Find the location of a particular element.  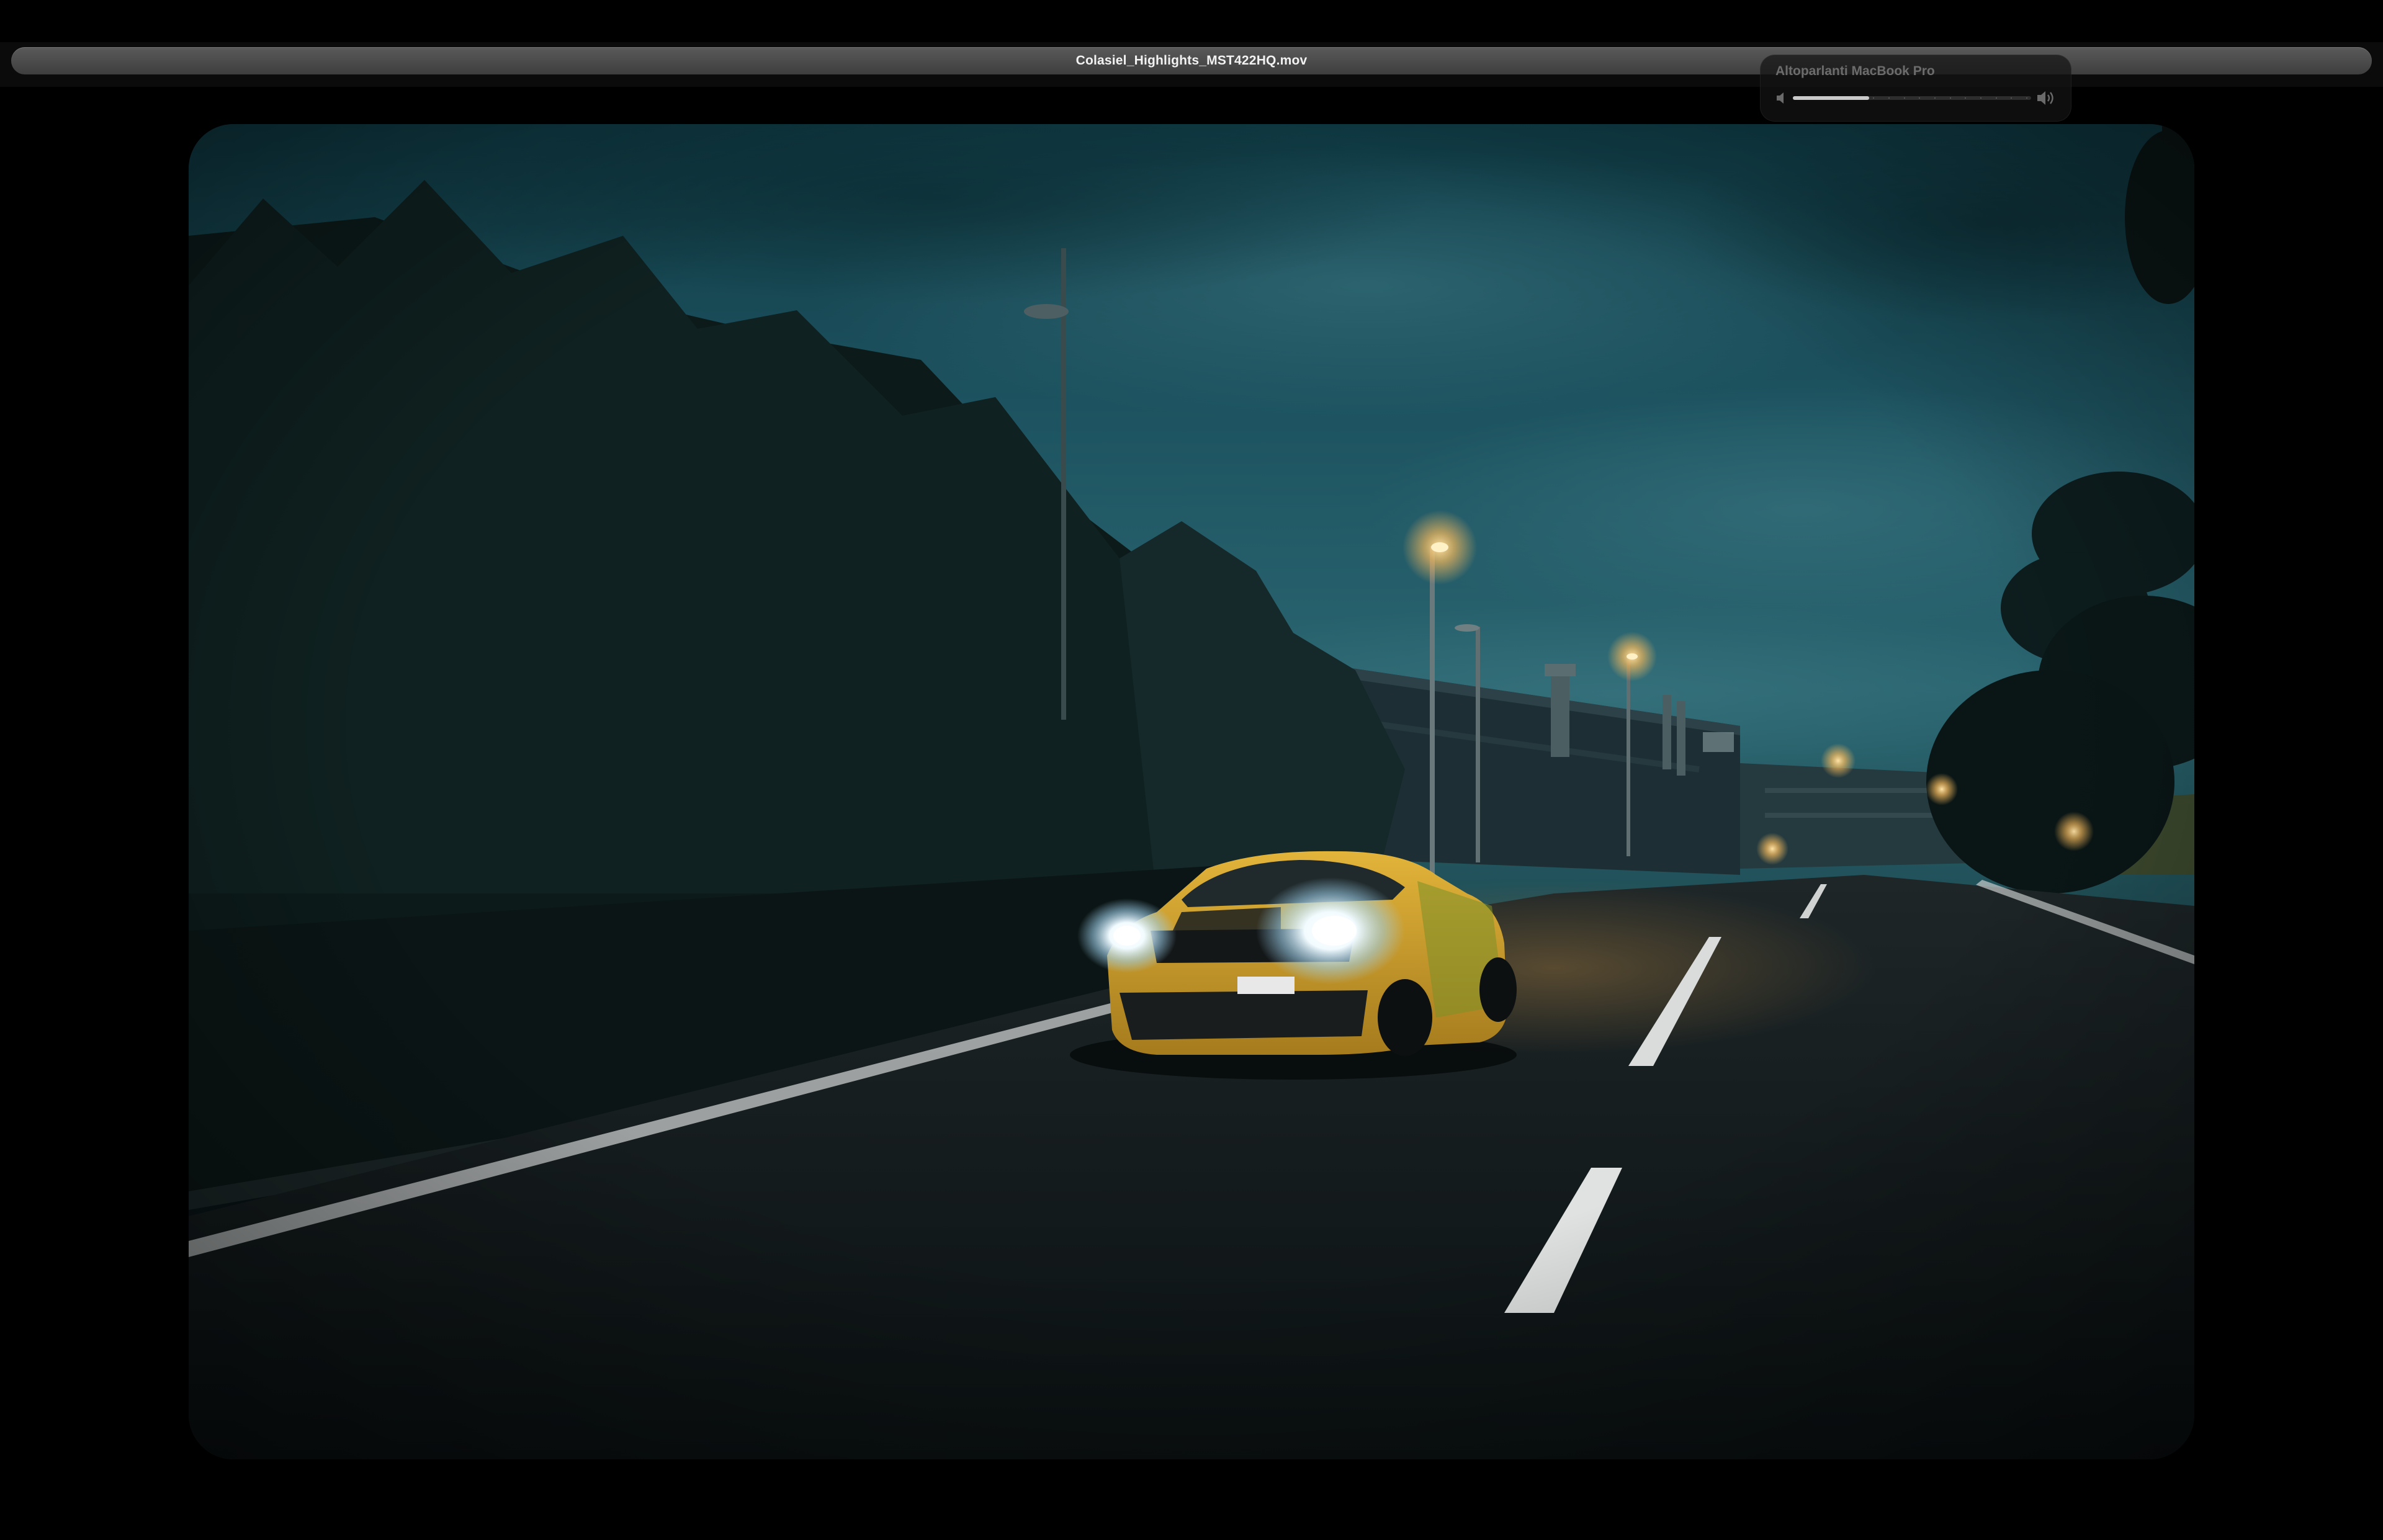

speaker-high-icon is located at coordinates (2045, 98).